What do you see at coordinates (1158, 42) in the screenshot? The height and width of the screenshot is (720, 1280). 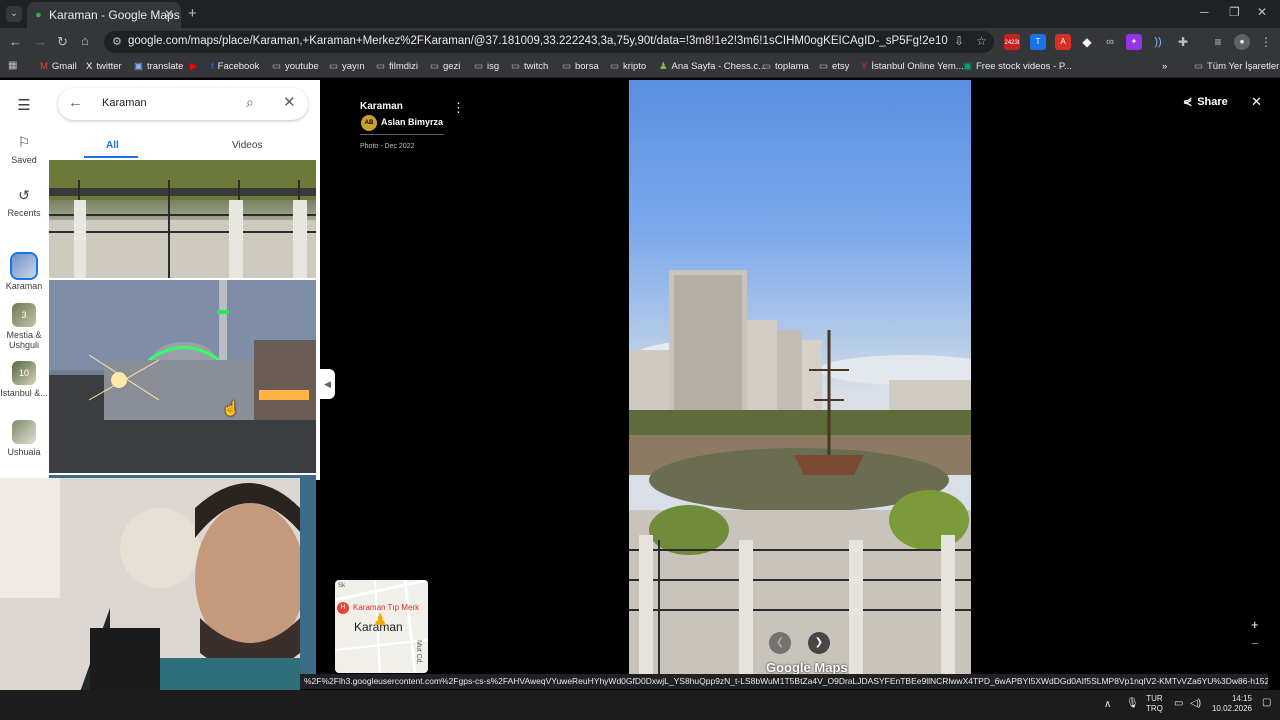 I see `audio-extension-icon: ))` at bounding box center [1158, 42].